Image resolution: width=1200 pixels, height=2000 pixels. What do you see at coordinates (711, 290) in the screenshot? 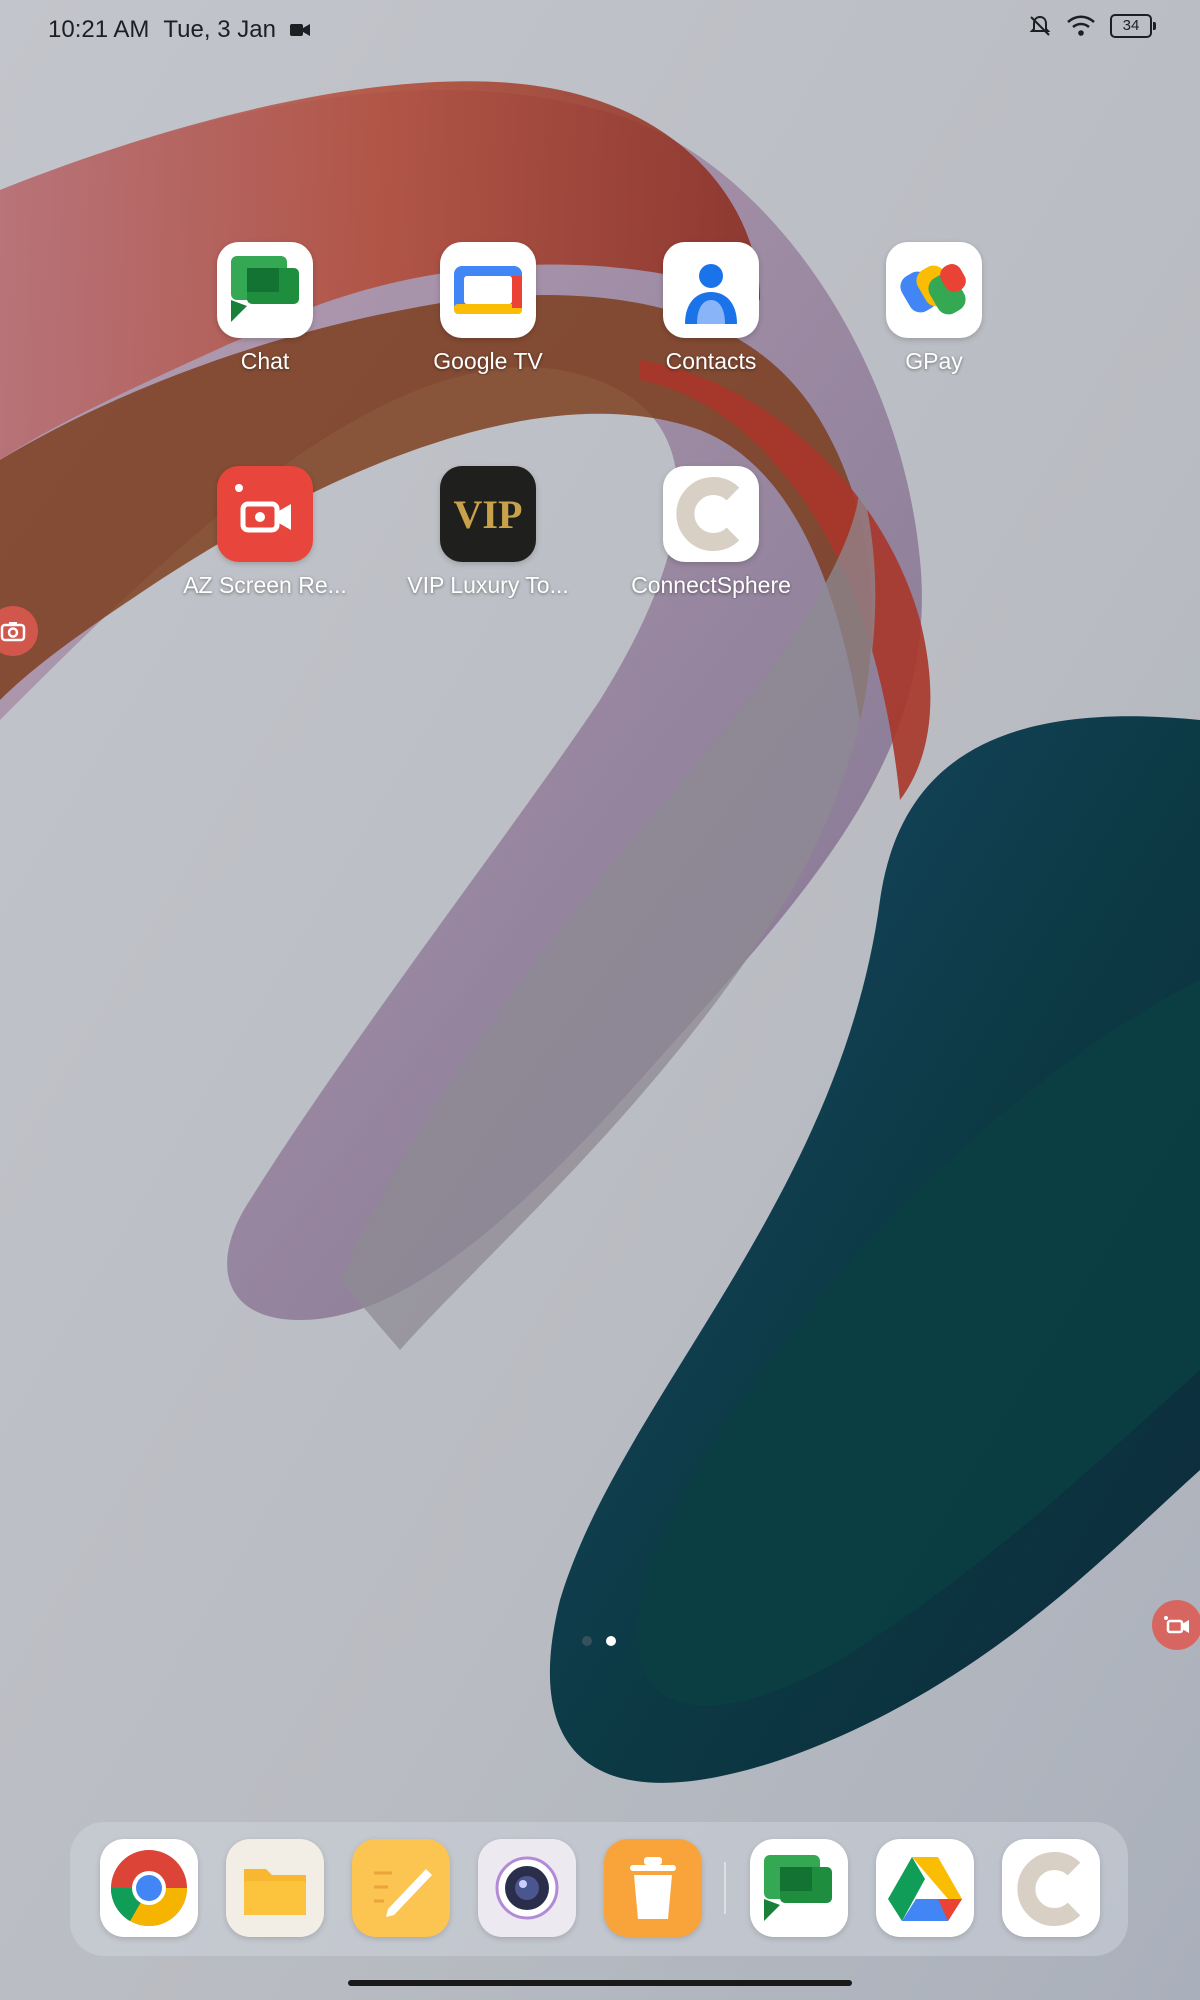
I see `contacts-icon` at bounding box center [711, 290].